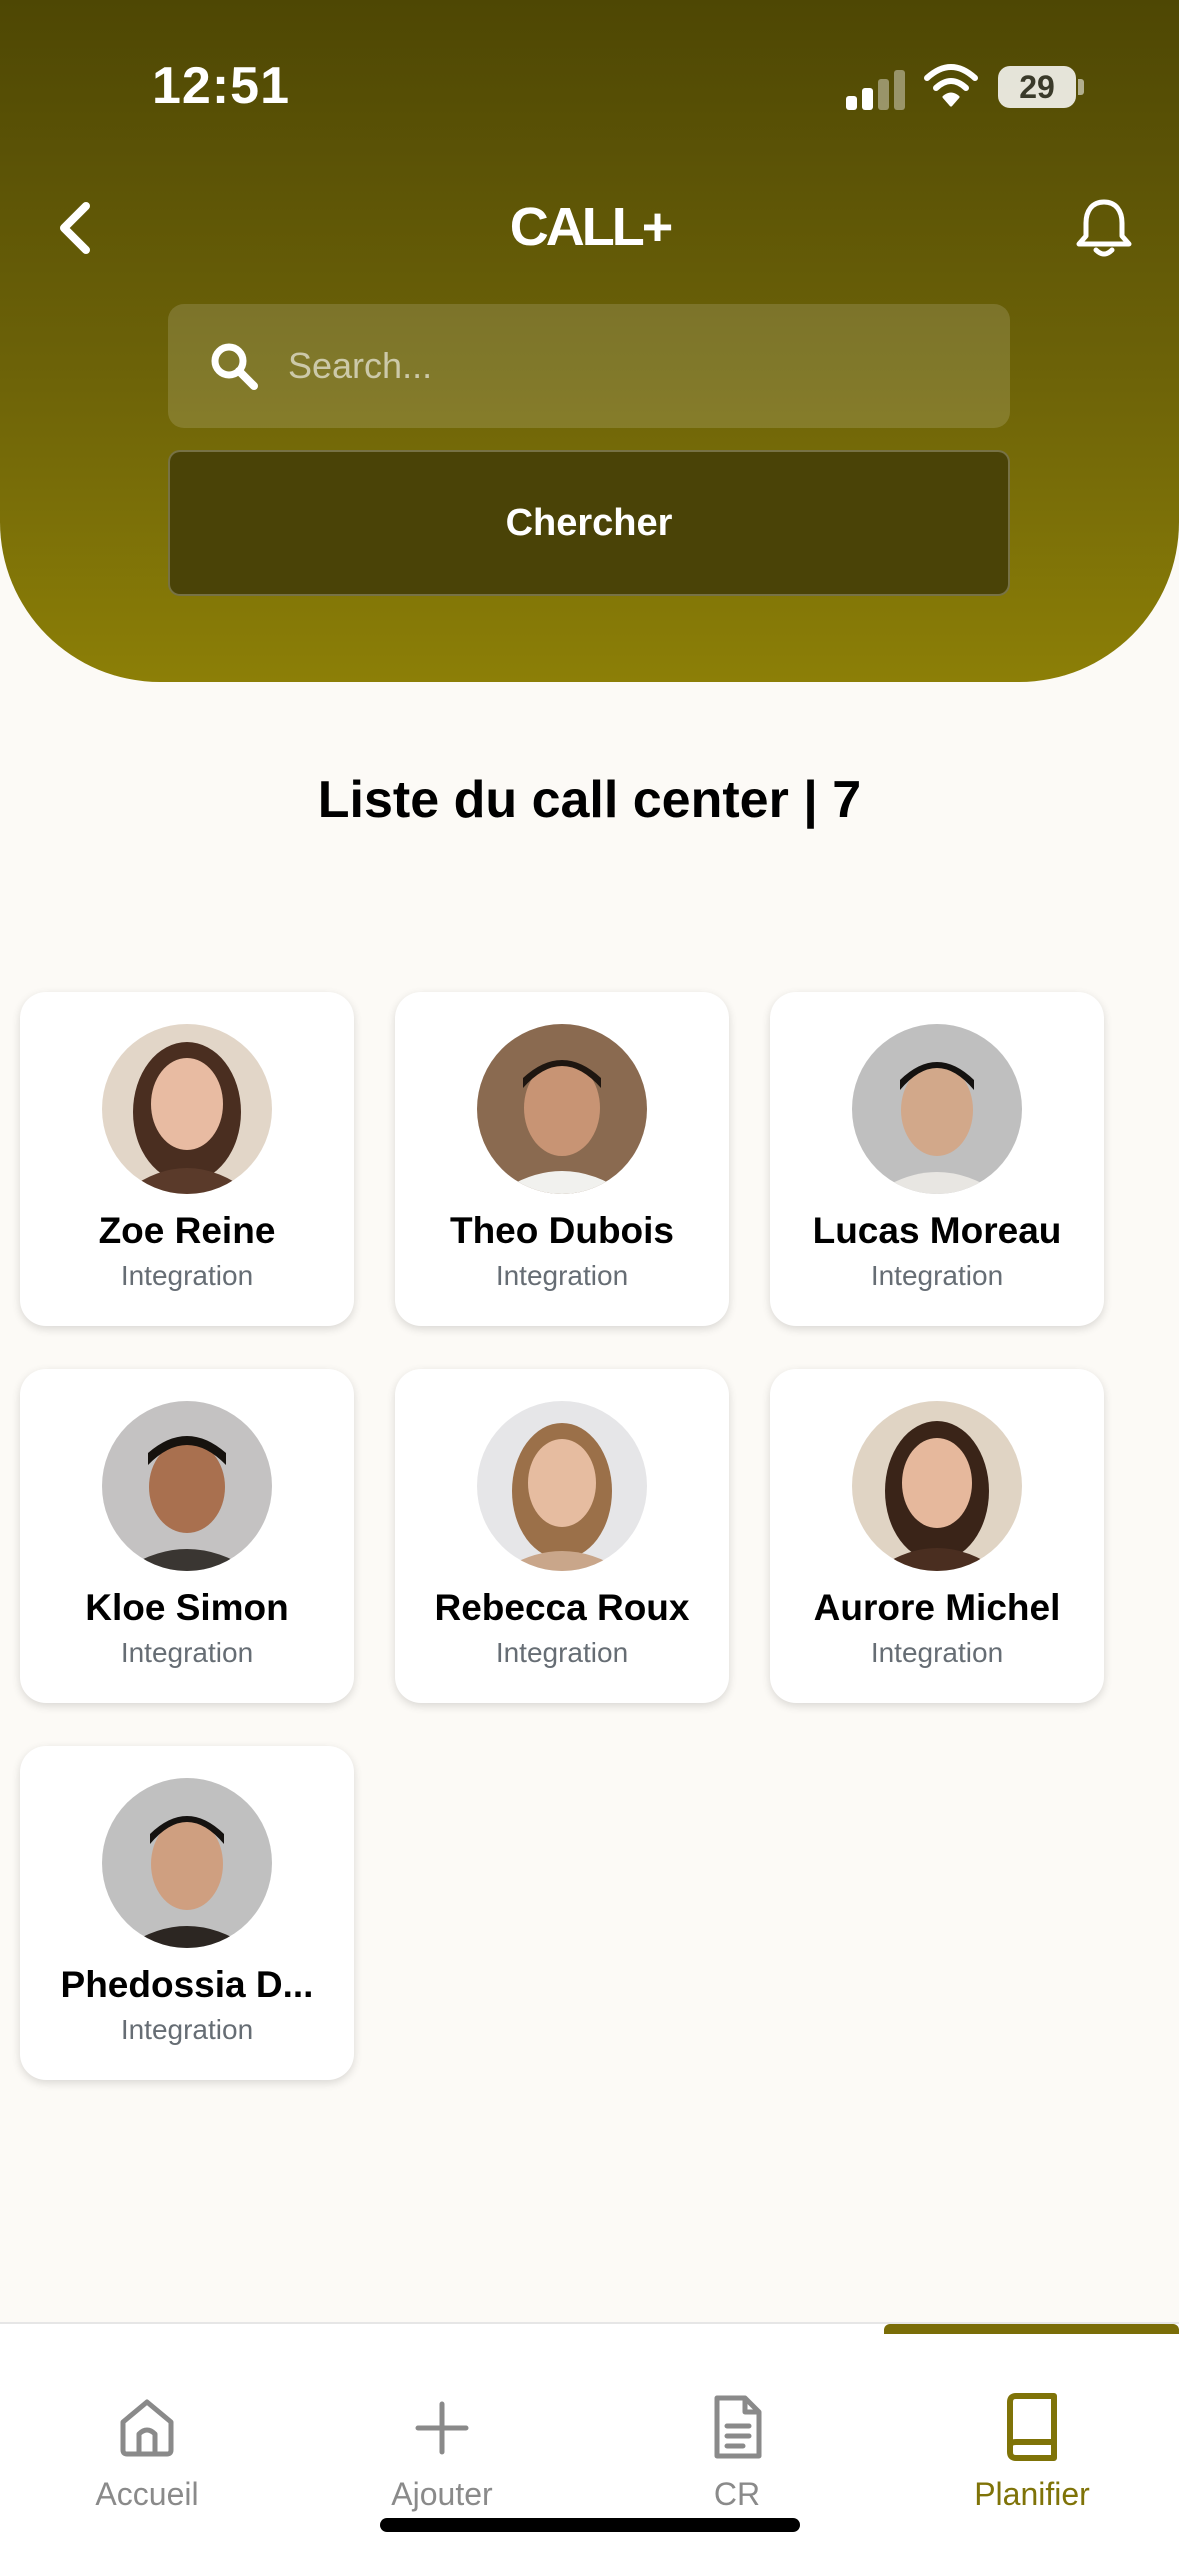 The image size is (1179, 2556). Describe the element at coordinates (937, 1607) in the screenshot. I see `agent-name: Aurore Michel` at that location.